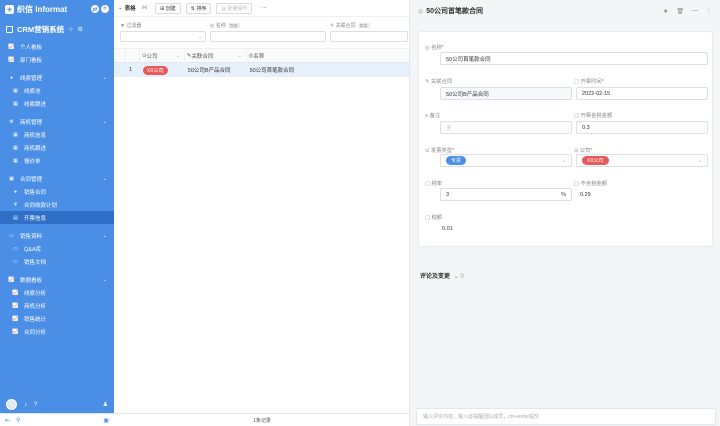 Image resolution: width=720 pixels, height=426 pixels. What do you see at coordinates (57, 279) in the screenshot?
I see `sidebar-group-21: 📈 数据看板 ⌄` at bounding box center [57, 279].